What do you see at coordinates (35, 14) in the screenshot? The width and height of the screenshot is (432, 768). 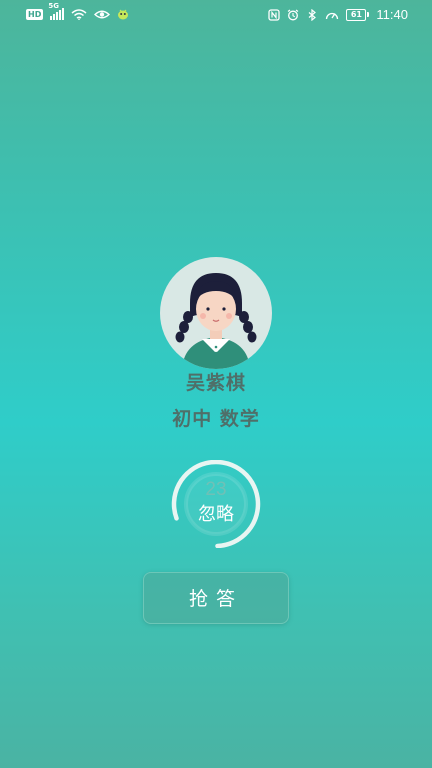 I see `hd-icon: HD` at bounding box center [35, 14].